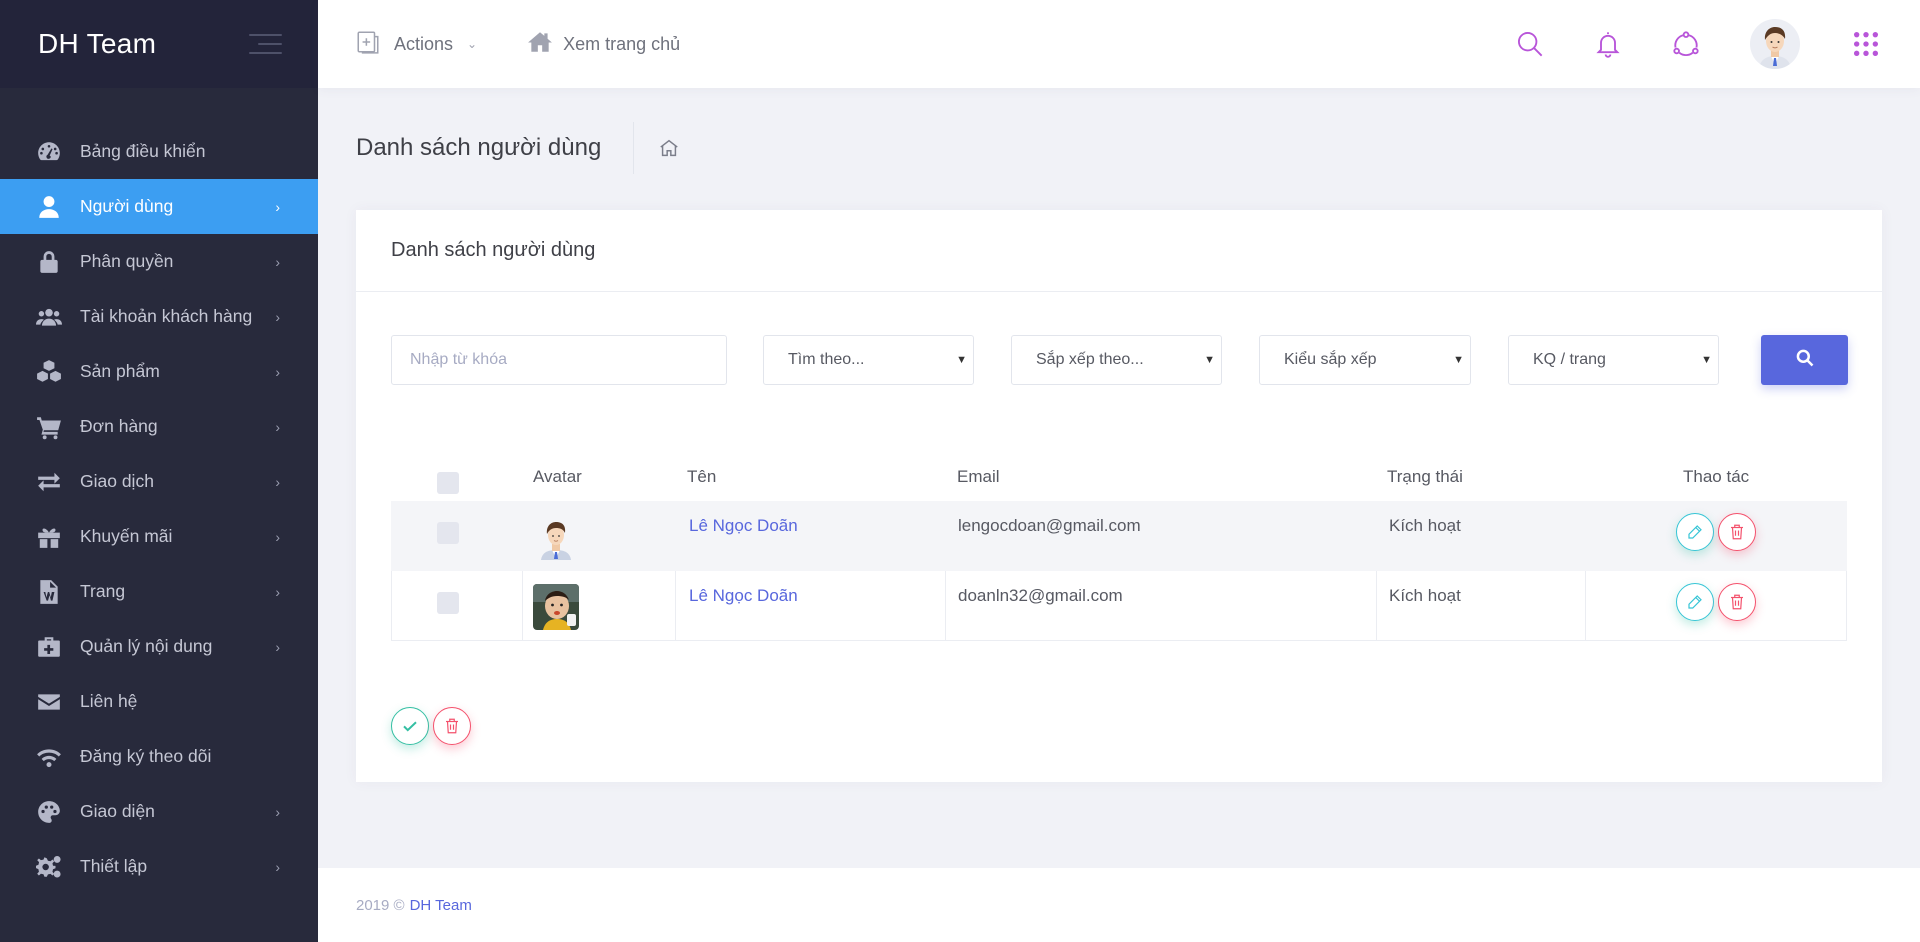 The image size is (1920, 942). What do you see at coordinates (159, 44) in the screenshot?
I see `brand-bar: DH Team` at bounding box center [159, 44].